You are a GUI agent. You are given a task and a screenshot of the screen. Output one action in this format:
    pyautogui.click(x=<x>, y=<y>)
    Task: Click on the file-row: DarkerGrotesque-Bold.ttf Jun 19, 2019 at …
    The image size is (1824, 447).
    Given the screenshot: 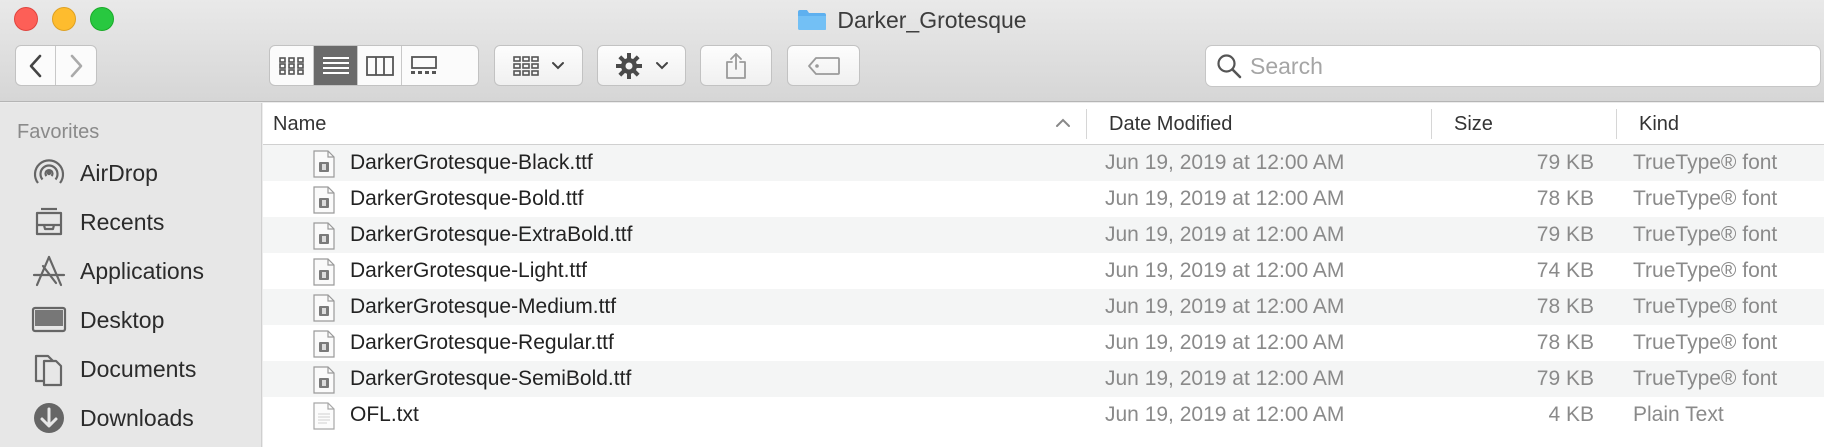 What is the action you would take?
    pyautogui.click(x=1043, y=199)
    